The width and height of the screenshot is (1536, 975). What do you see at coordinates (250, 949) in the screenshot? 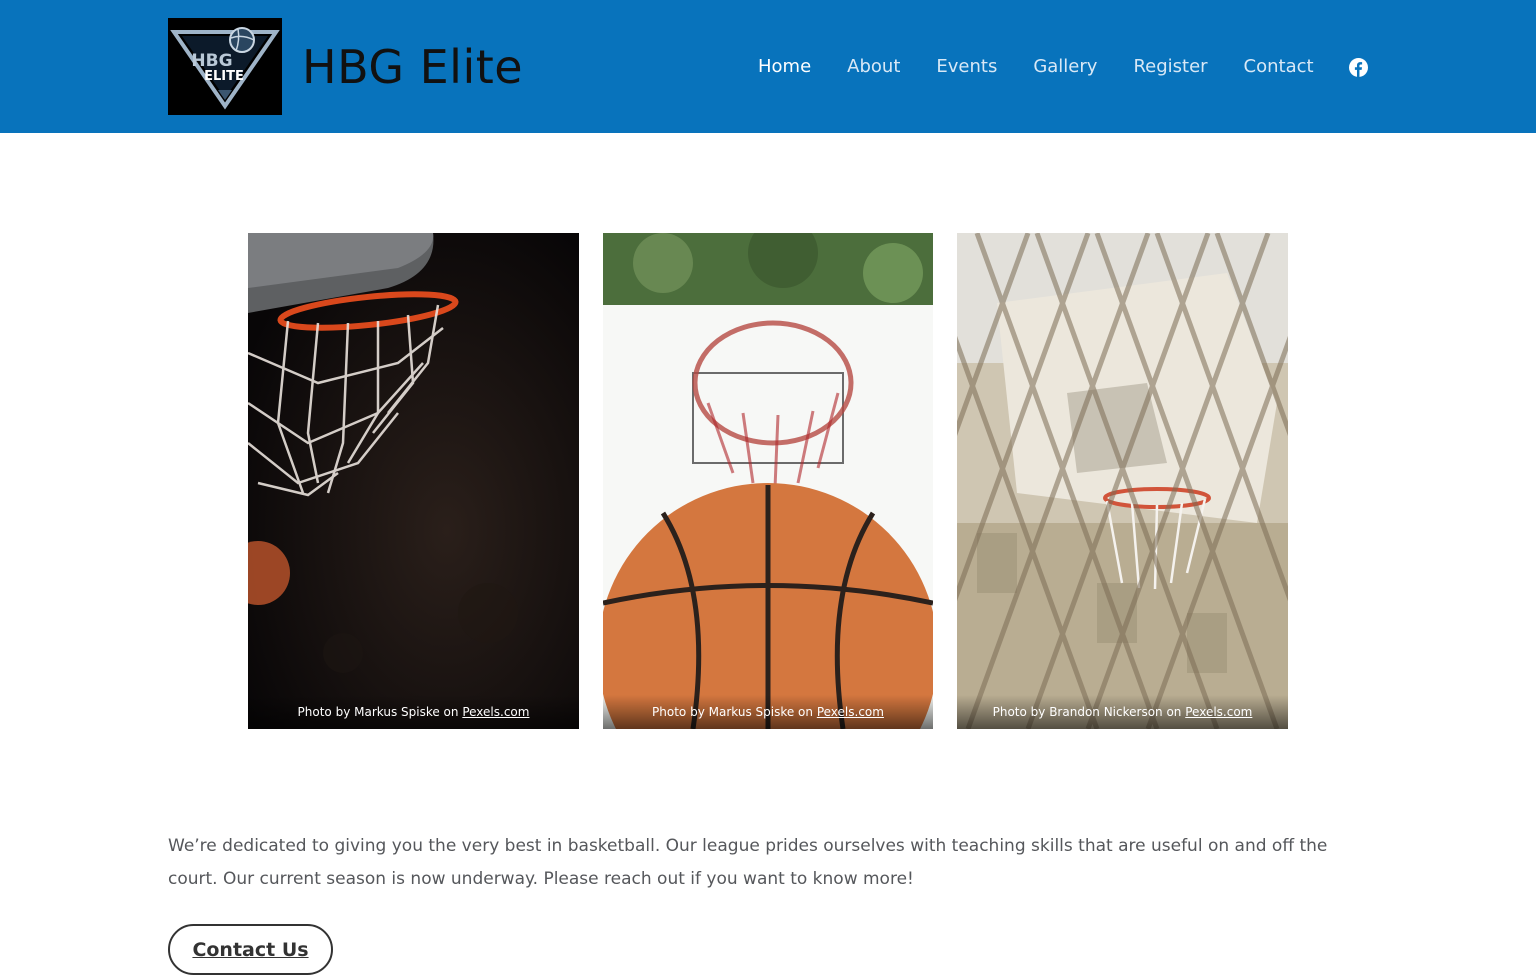
I see `contact-us-button: Contact Us` at bounding box center [250, 949].